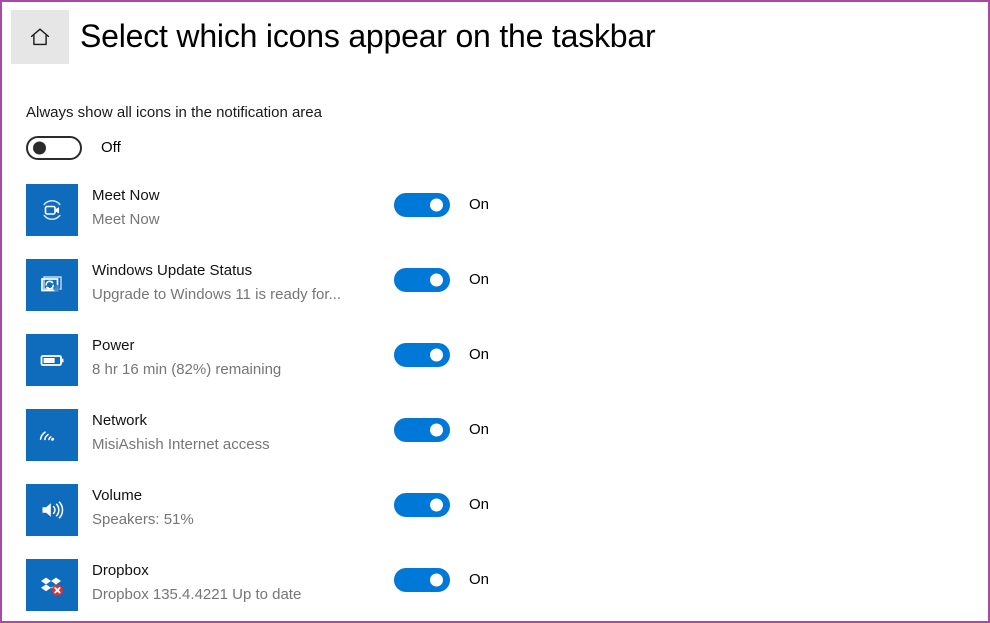  I want to click on dropbox-icon-tile, so click(52, 585).